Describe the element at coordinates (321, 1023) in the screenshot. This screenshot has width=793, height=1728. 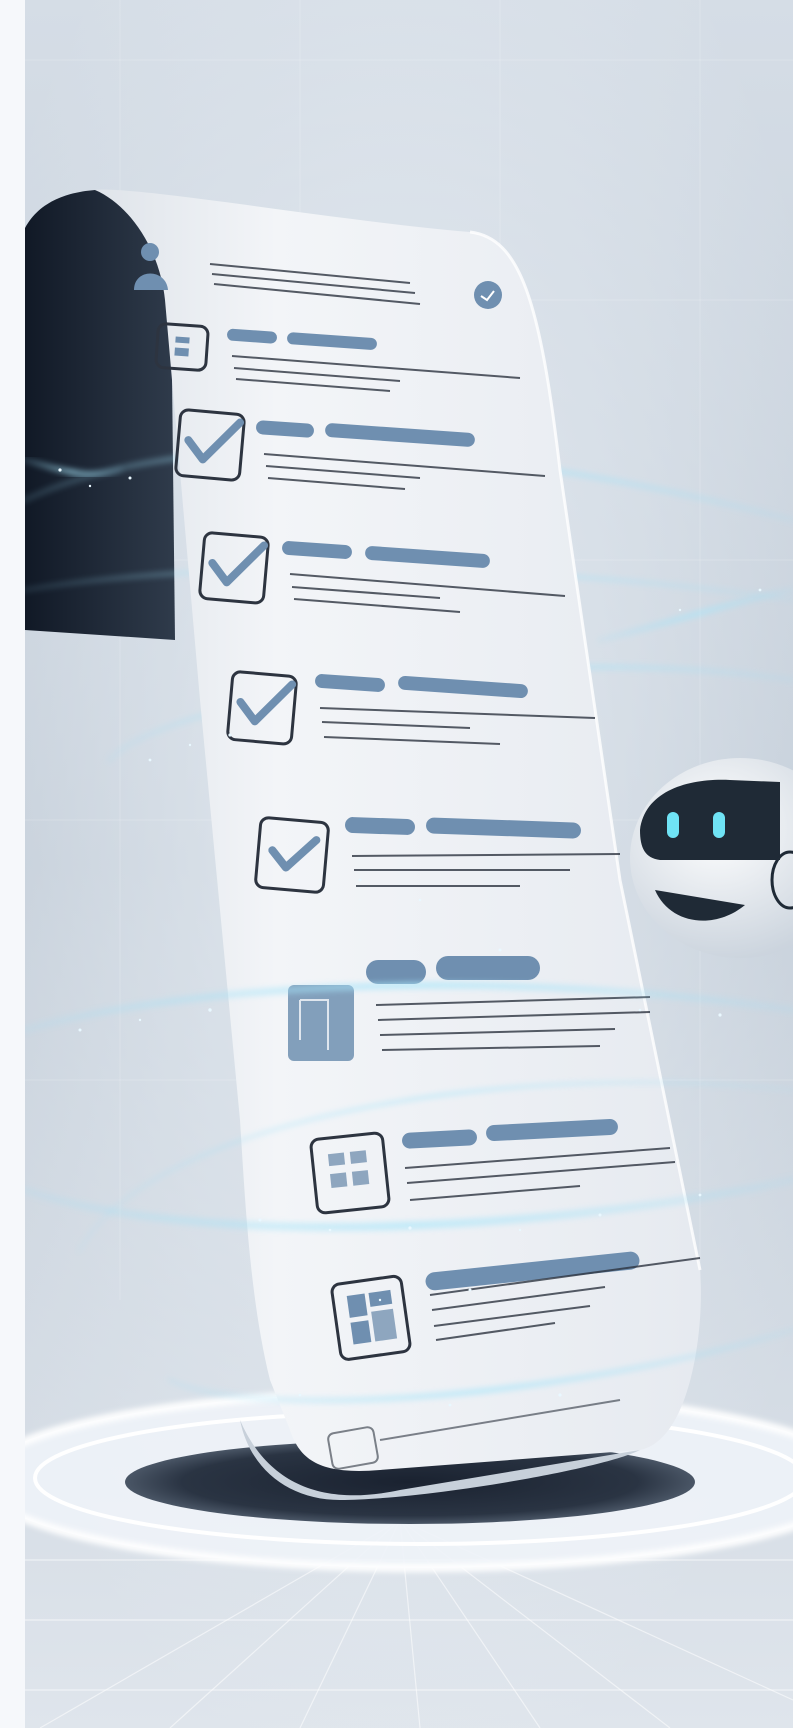
I see `folder-icon` at that location.